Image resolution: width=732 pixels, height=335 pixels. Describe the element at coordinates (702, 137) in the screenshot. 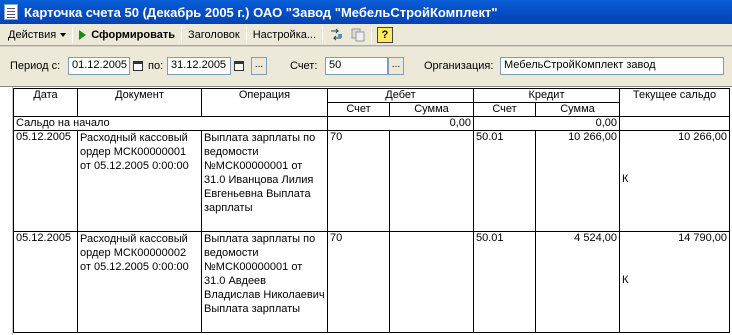

I see `row-balance-value: 10 266,00` at that location.